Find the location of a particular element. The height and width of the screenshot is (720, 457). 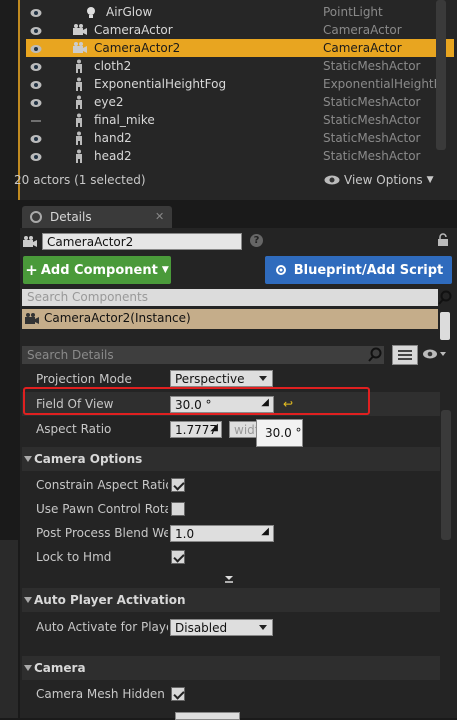

actor-type: CameraActor is located at coordinates (362, 30).